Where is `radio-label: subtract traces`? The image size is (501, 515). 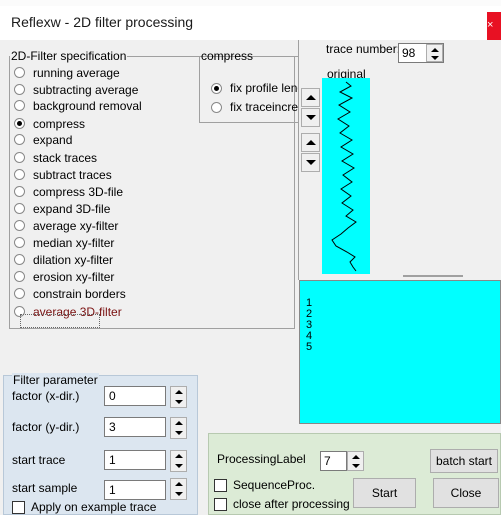 radio-label: subtract traces is located at coordinates (72, 174).